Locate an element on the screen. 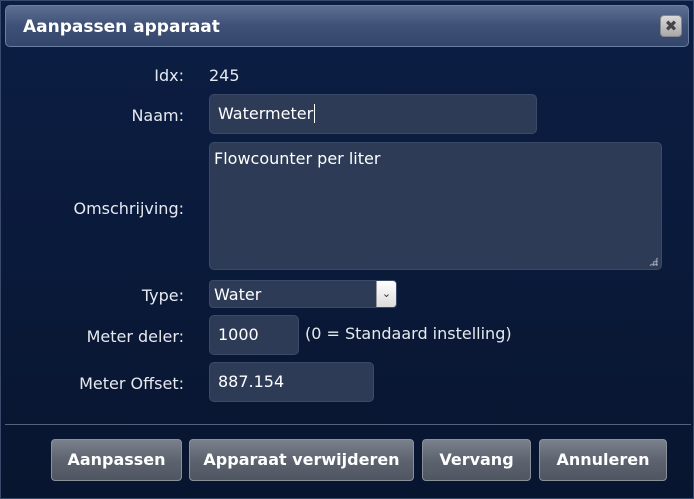 Image resolution: width=694 pixels, height=499 pixels. close-icon: ✖ is located at coordinates (671, 26).